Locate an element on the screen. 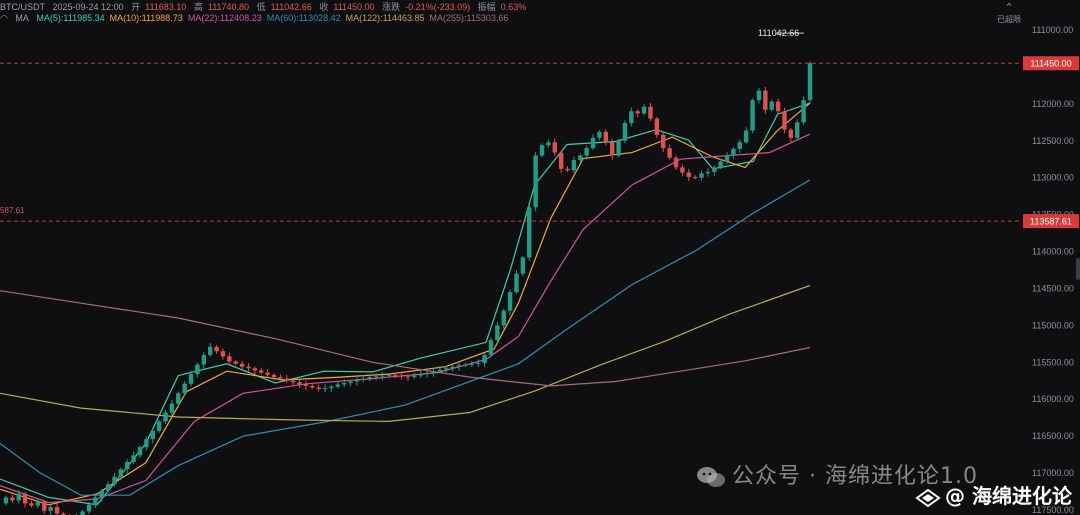  diamond-icon is located at coordinates (928, 497).